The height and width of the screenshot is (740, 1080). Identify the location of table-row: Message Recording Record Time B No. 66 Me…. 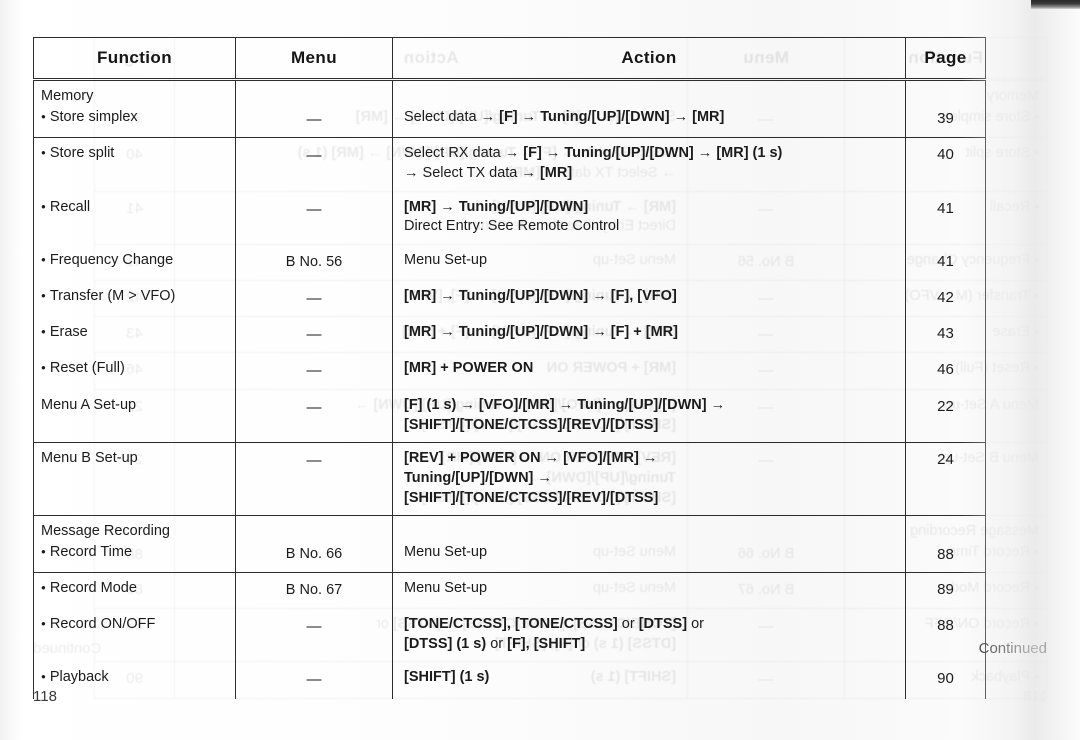
(509, 544).